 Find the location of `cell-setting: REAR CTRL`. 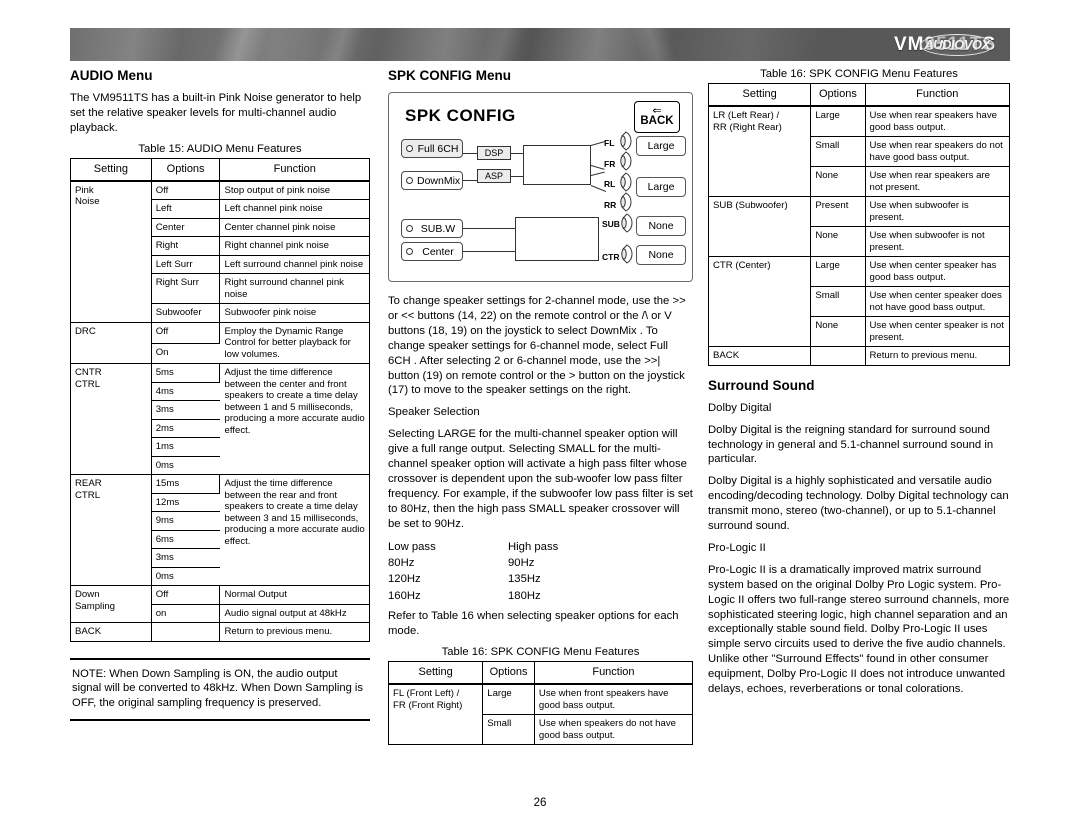

cell-setting: REAR CTRL is located at coordinates (111, 530).